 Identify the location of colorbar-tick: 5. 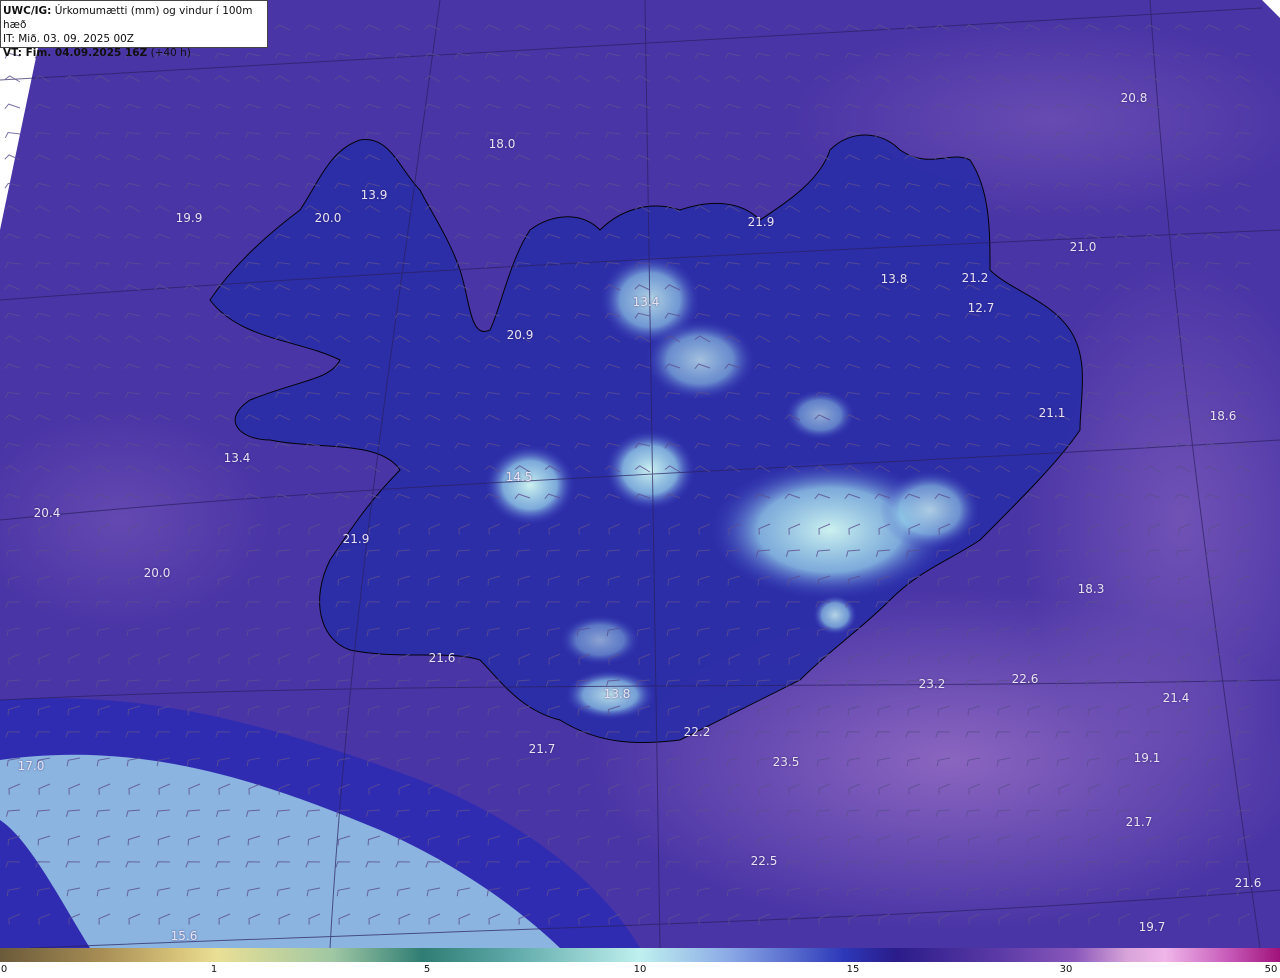
(427, 969).